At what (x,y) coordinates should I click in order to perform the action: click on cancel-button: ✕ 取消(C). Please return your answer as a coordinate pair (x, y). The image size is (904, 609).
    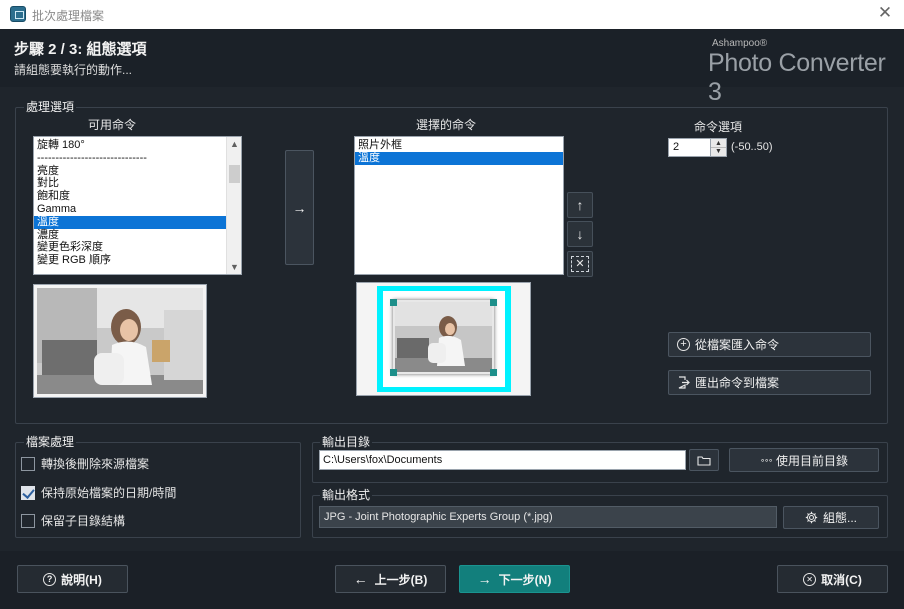
    Looking at the image, I should click on (832, 579).